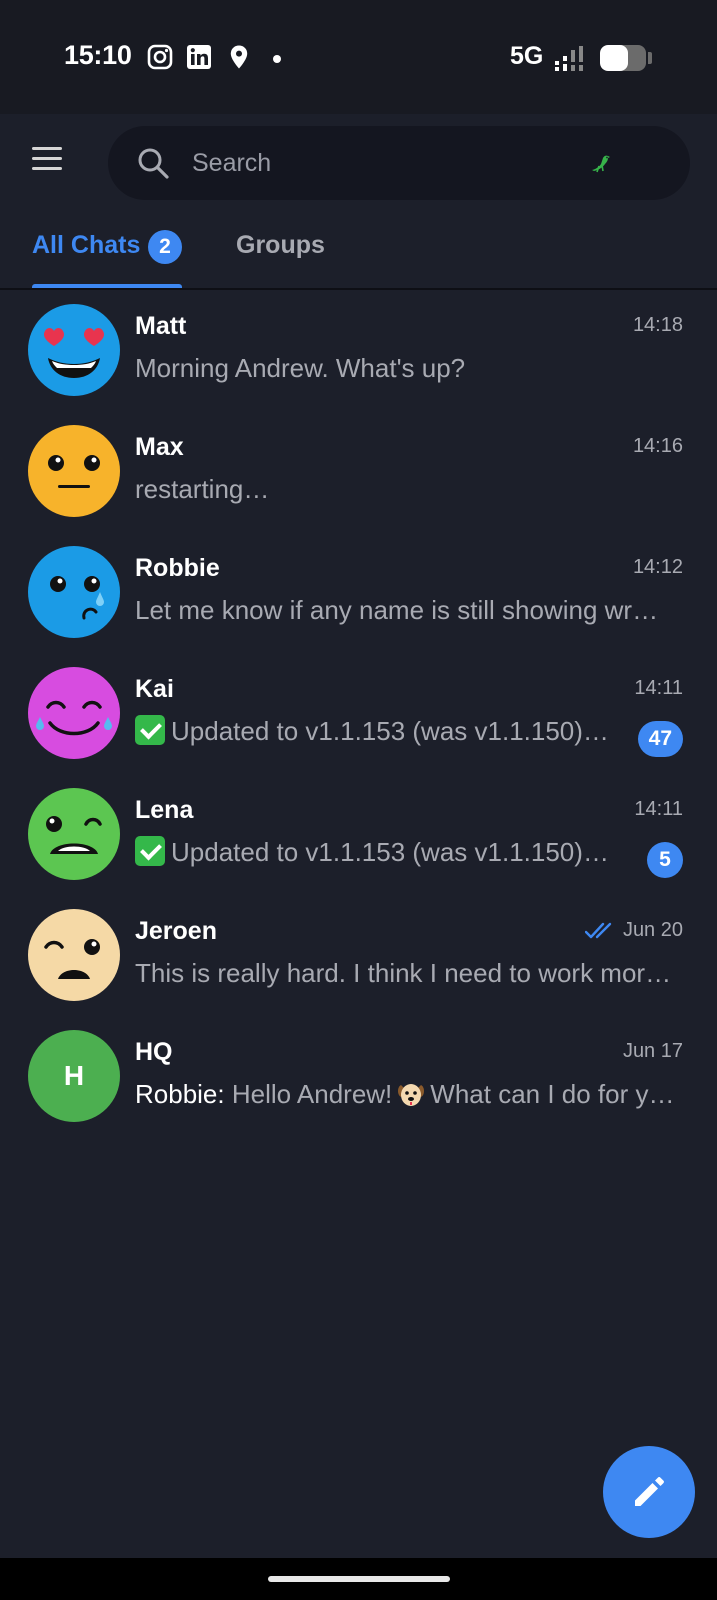 The height and width of the screenshot is (1600, 717). I want to click on chat-name: Jeroen, so click(176, 931).